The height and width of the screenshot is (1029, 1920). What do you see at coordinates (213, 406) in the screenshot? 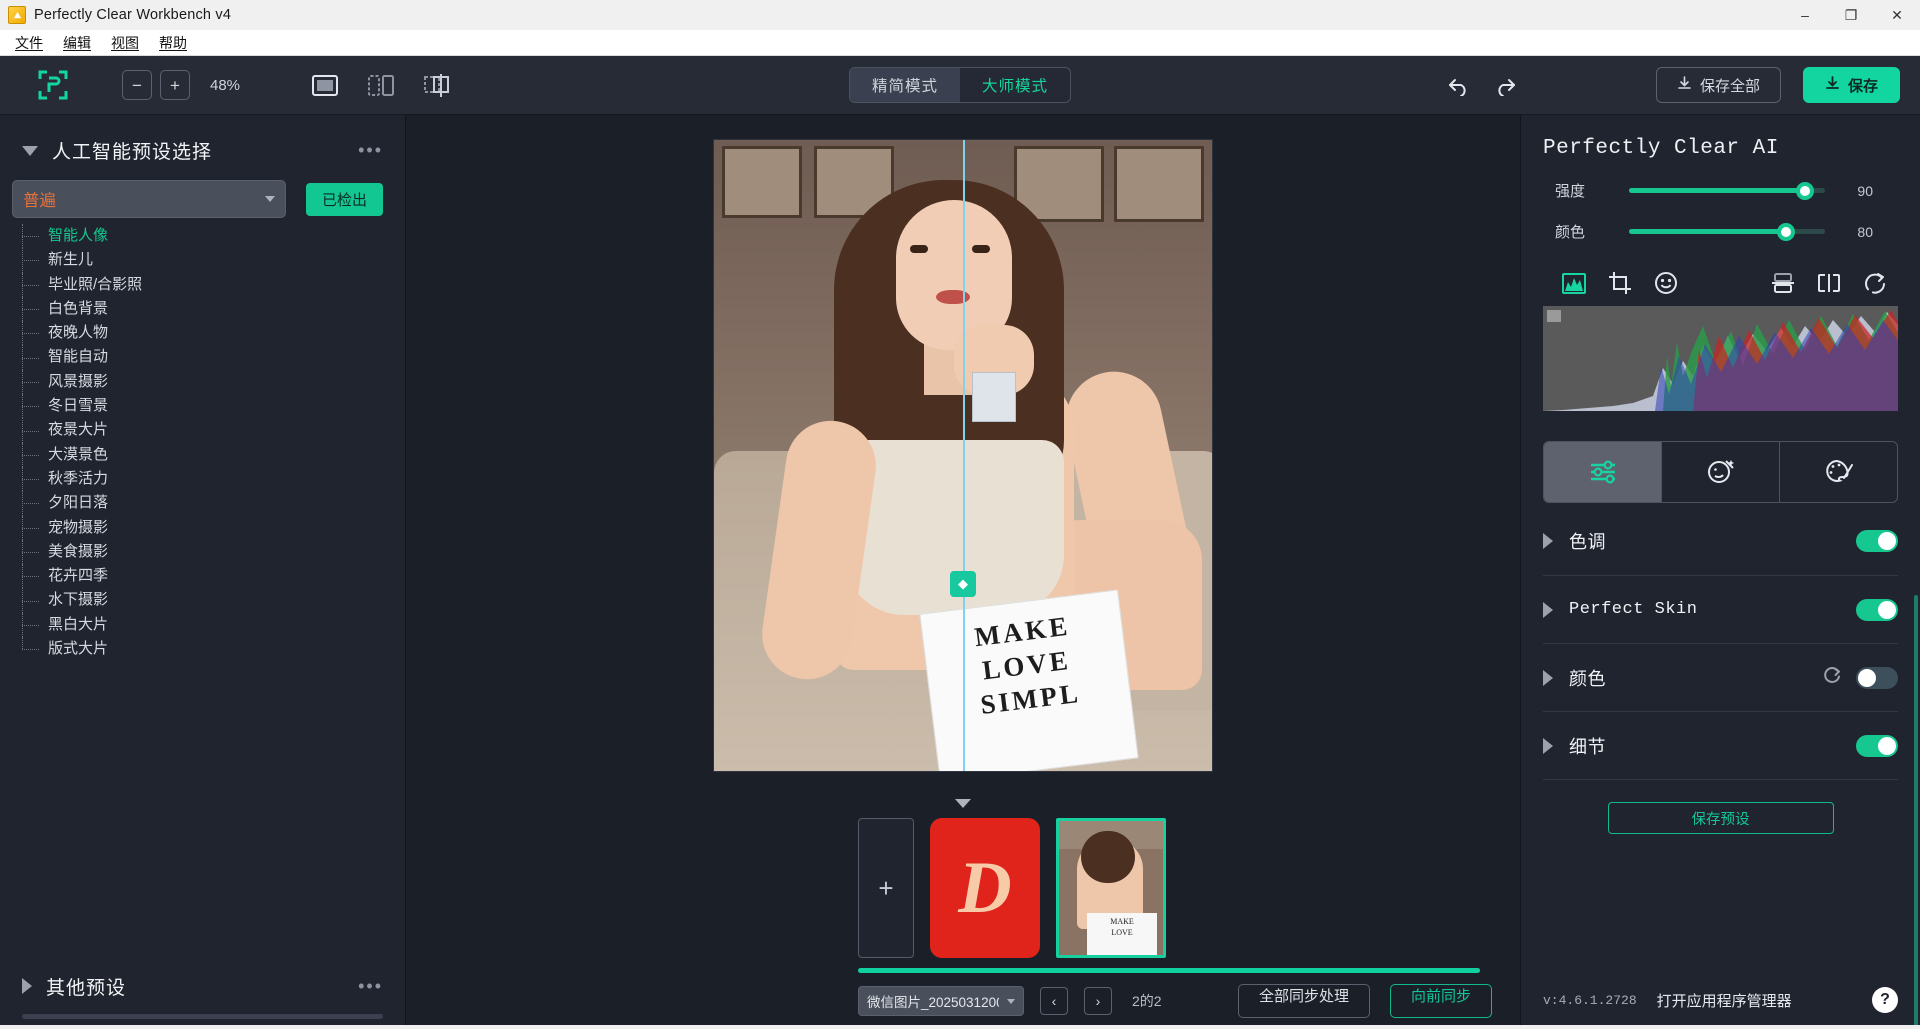
I see `preset-item-7: 冬日雪景` at bounding box center [213, 406].